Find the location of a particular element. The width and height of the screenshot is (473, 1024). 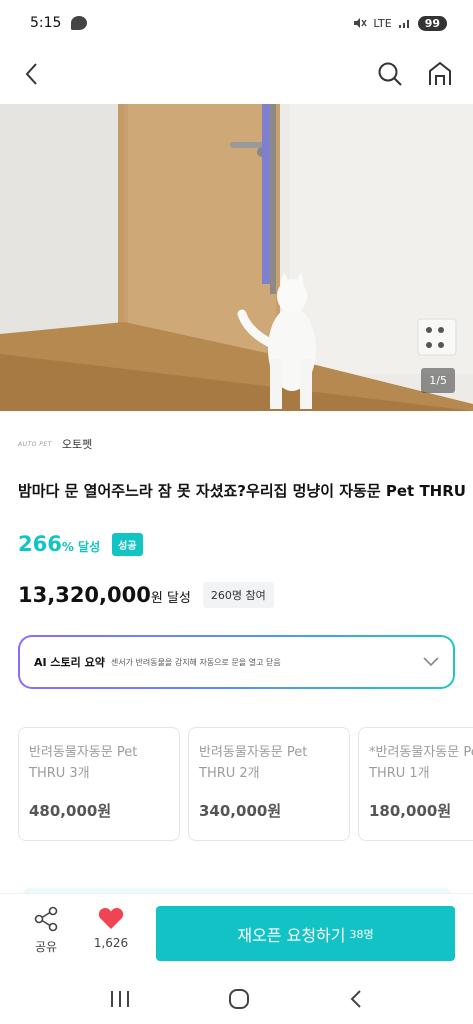

home-button is located at coordinates (440, 74).